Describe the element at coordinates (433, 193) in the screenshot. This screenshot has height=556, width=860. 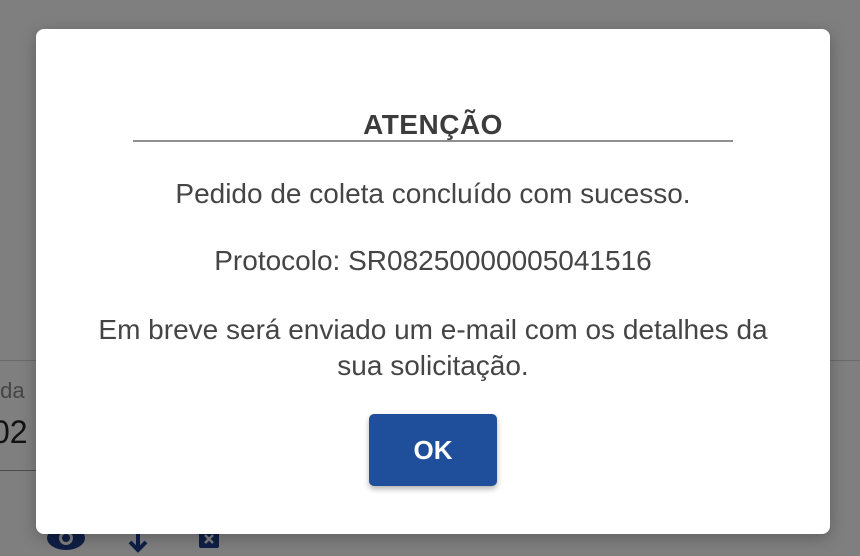
I see `success-message: Pedido de coleta concluído com sucesso.` at that location.